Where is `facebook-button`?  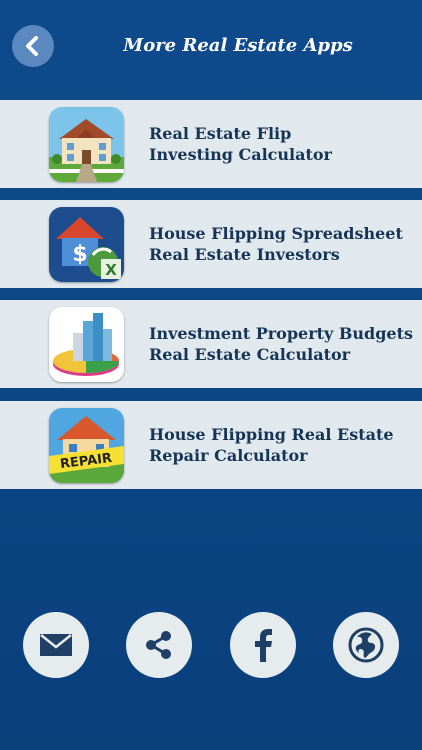 facebook-button is located at coordinates (263, 645).